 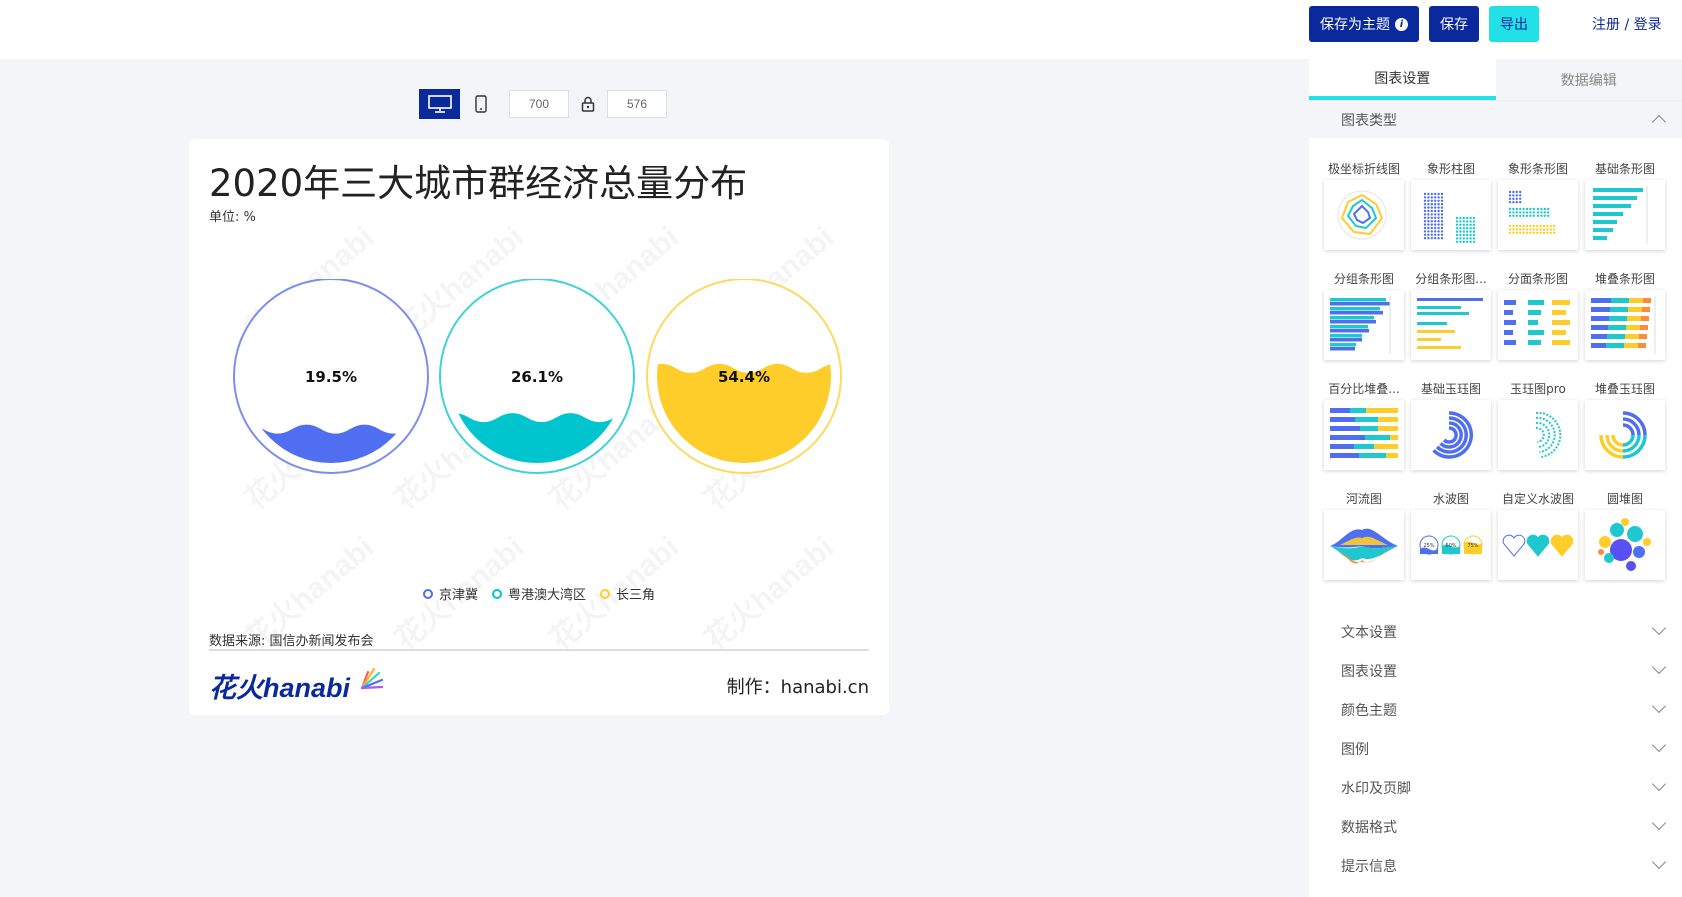 What do you see at coordinates (1495, 787) in the screenshot?
I see `section-5: 水印及页脚` at bounding box center [1495, 787].